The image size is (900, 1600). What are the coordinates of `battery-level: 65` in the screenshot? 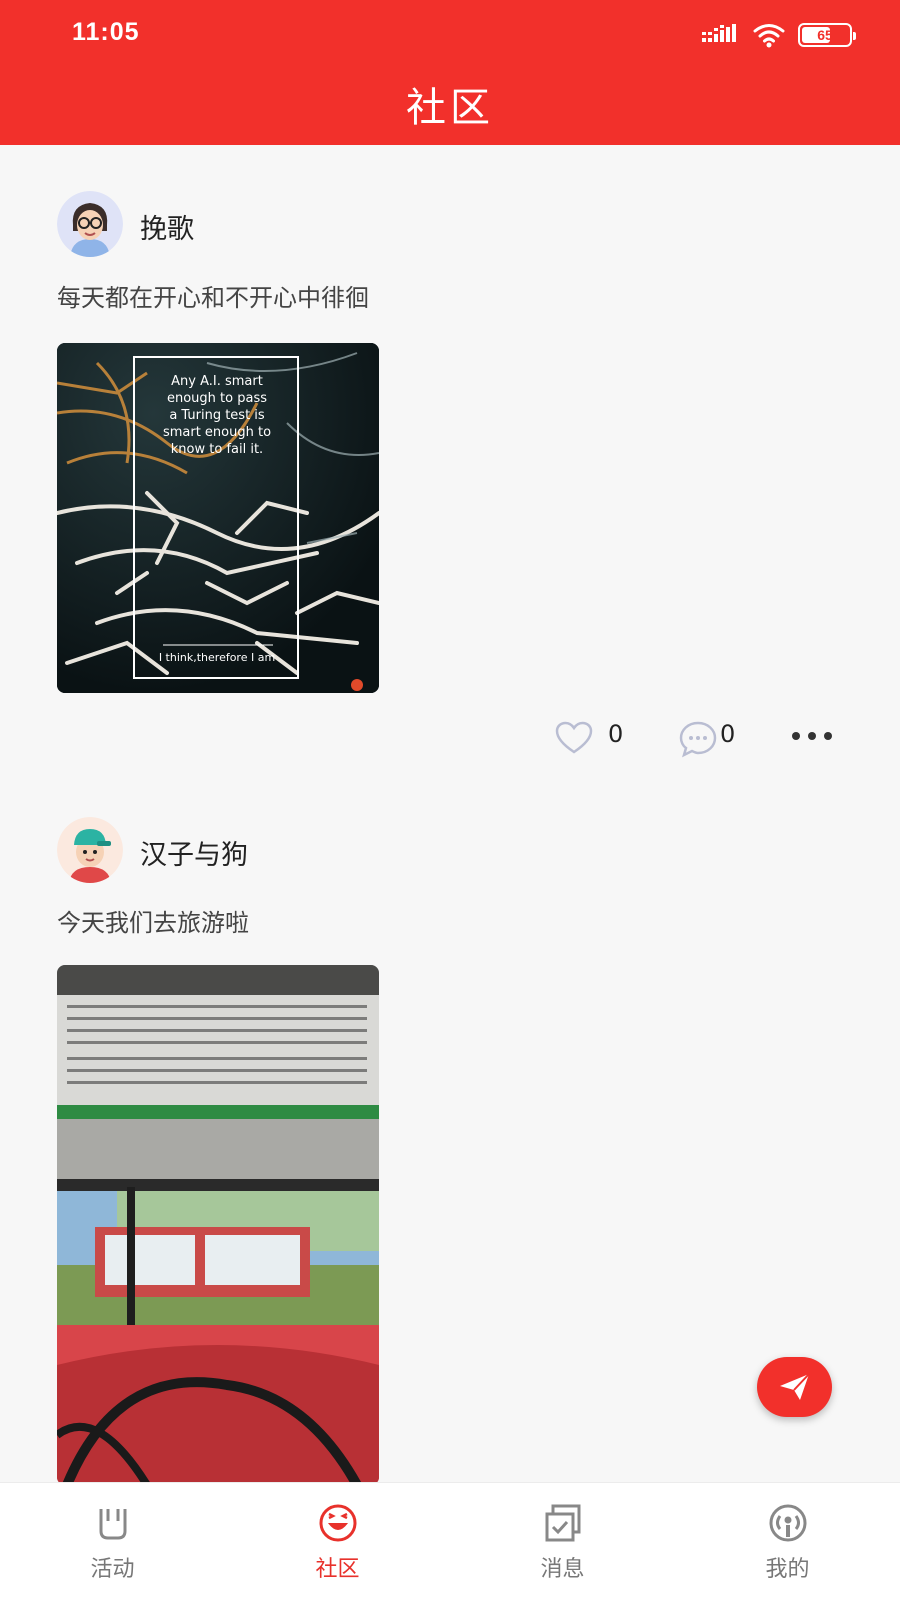 It's located at (825, 35).